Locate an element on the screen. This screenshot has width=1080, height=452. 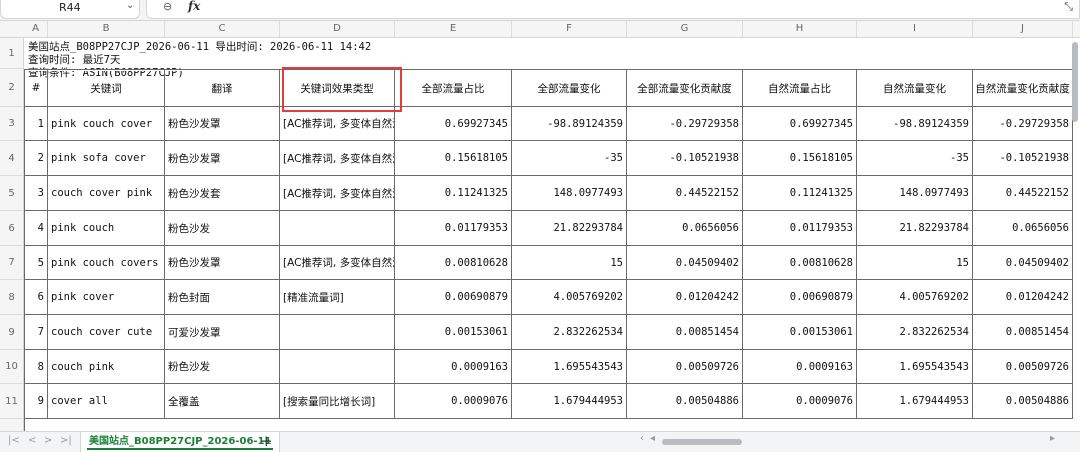
column-header-j: J is located at coordinates (1023, 29).